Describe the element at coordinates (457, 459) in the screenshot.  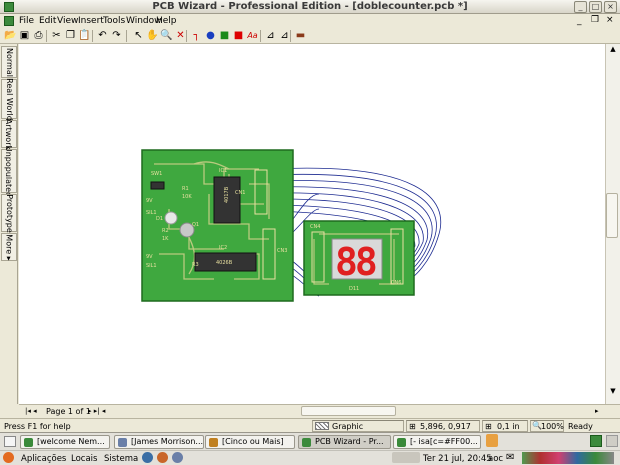
I see `clock: Ter 21 jul, 20:45` at that location.